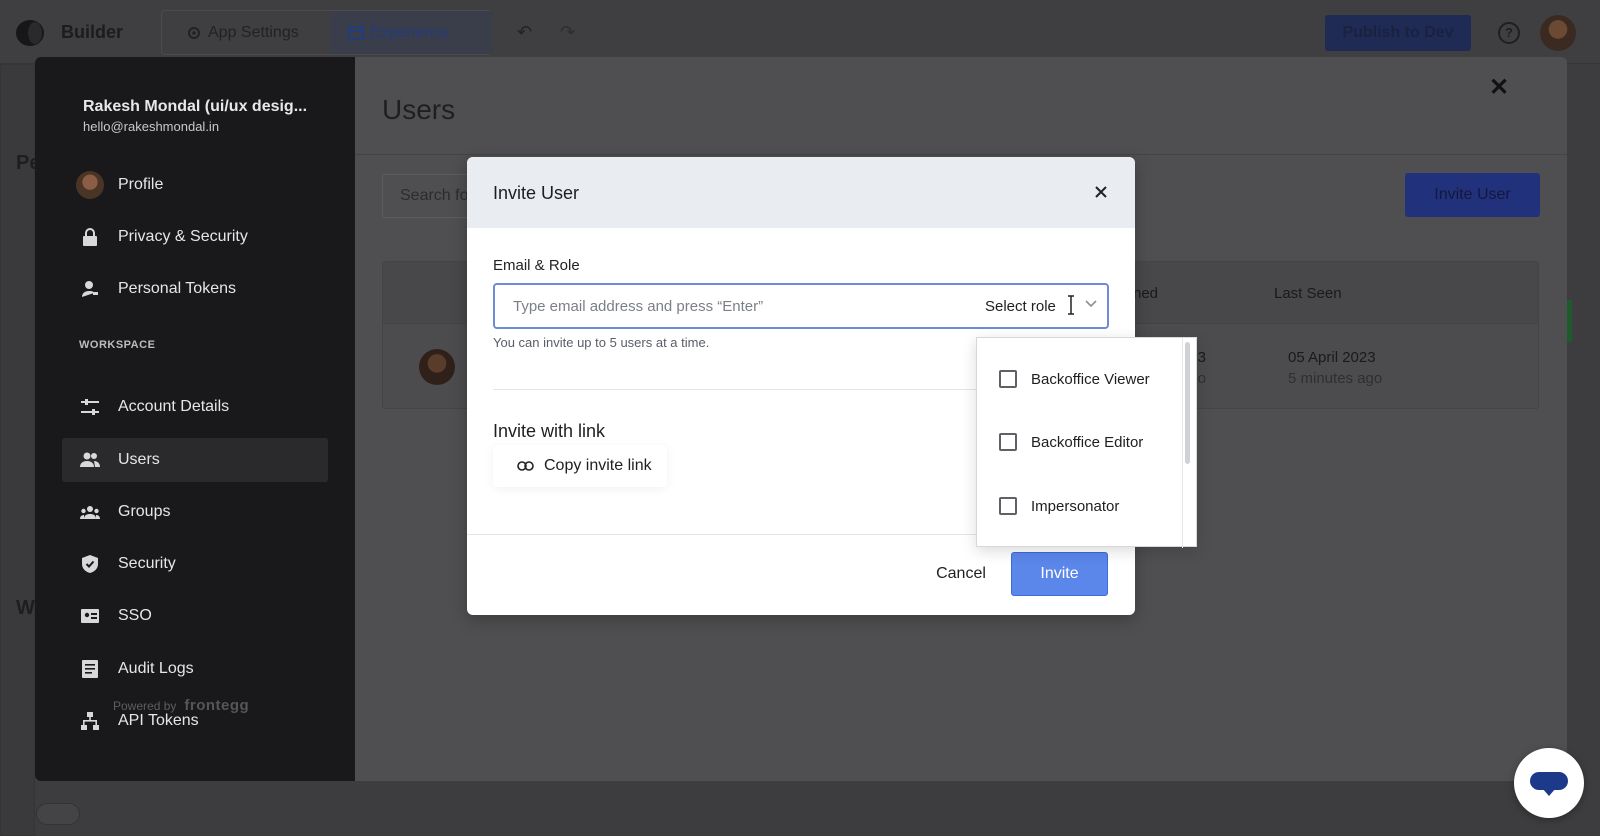  What do you see at coordinates (419, 109) in the screenshot?
I see `page-title: Users` at bounding box center [419, 109].